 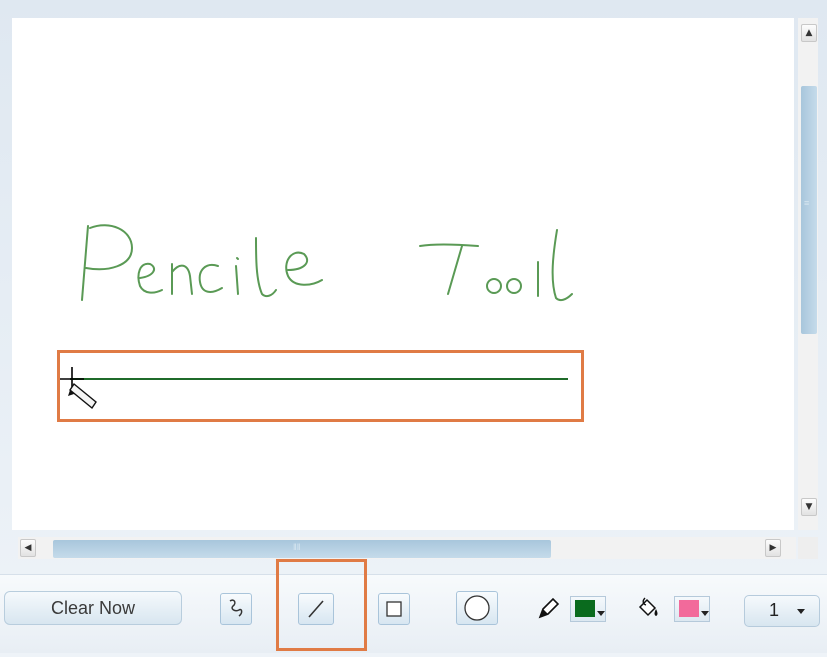 I want to click on stroke-o1, so click(x=494, y=286).